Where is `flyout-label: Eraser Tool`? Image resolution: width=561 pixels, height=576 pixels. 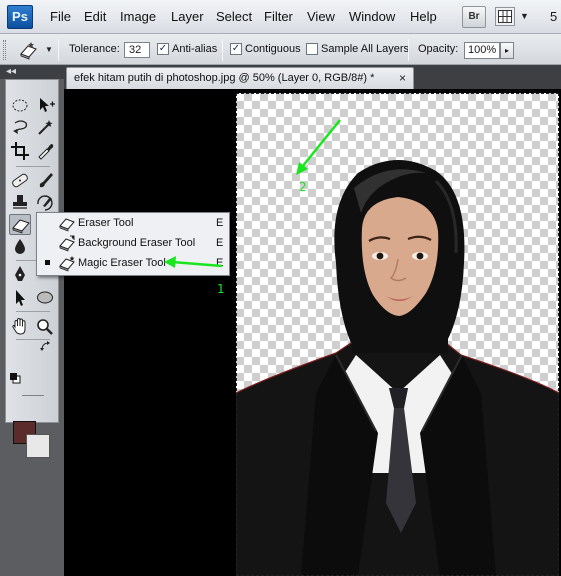 flyout-label: Eraser Tool is located at coordinates (106, 223).